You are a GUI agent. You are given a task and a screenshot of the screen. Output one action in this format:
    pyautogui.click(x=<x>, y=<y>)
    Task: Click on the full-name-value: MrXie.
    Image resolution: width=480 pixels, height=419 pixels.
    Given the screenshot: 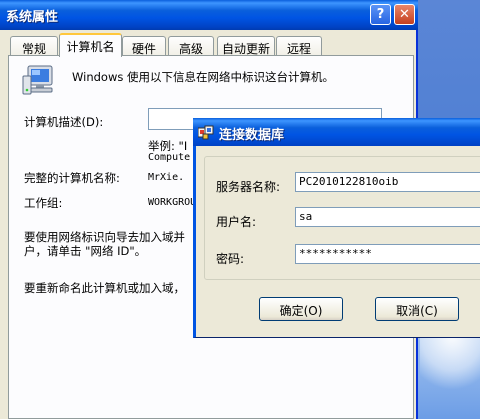 What is the action you would take?
    pyautogui.click(x=166, y=177)
    